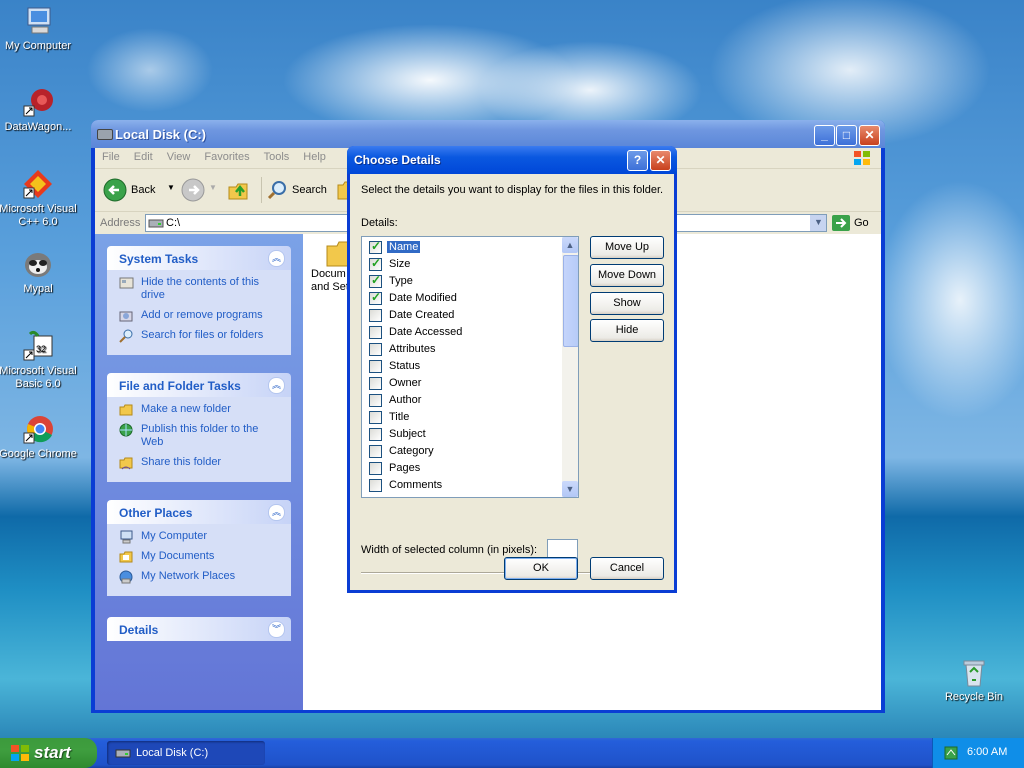 This screenshot has width=1024, height=768. Describe the element at coordinates (512, 160) in the screenshot. I see `dialog-titlebar: Choose Details ? ✕` at that location.